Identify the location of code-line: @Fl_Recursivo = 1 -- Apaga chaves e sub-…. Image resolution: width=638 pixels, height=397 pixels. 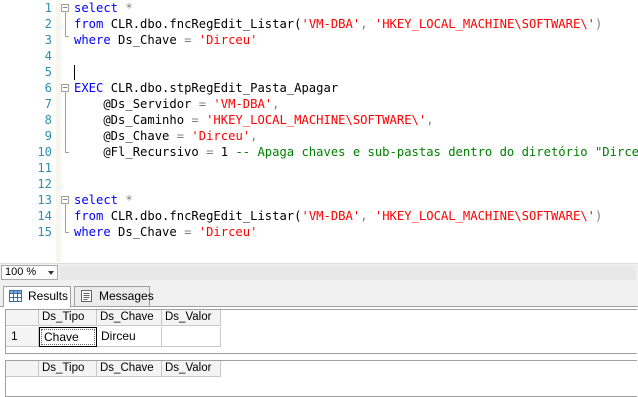
(356, 152).